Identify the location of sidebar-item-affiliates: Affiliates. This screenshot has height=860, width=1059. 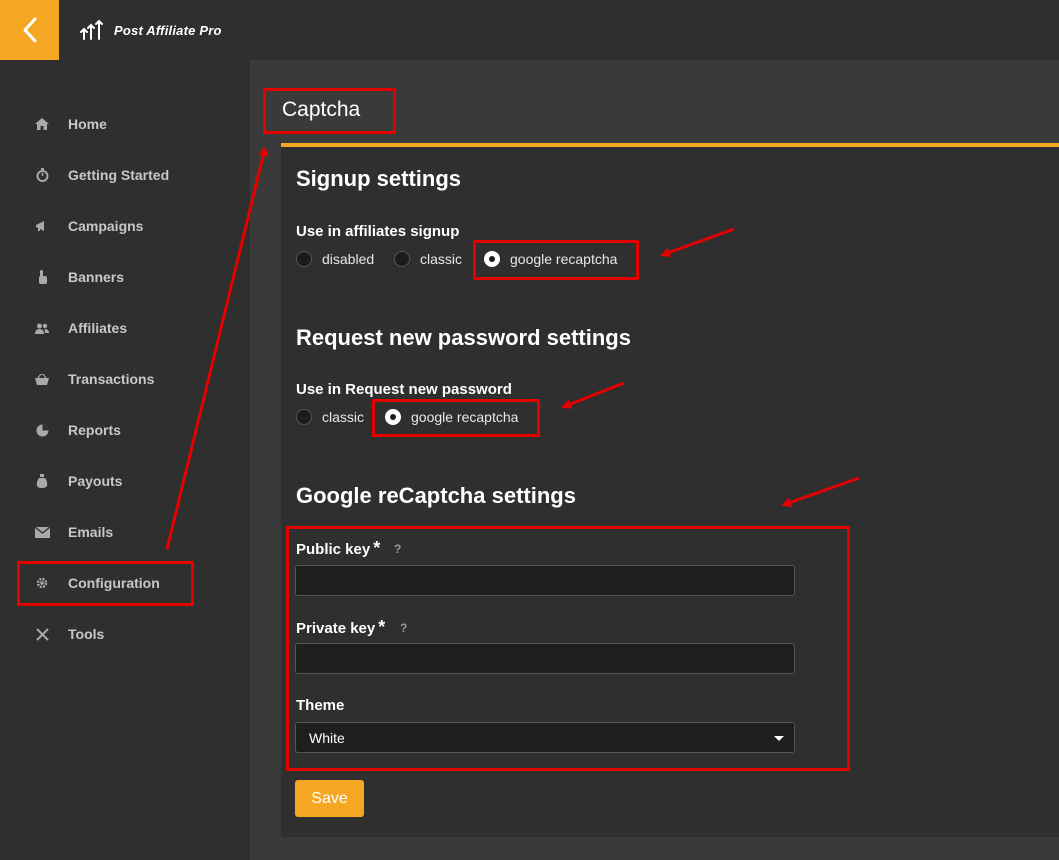
(80, 328).